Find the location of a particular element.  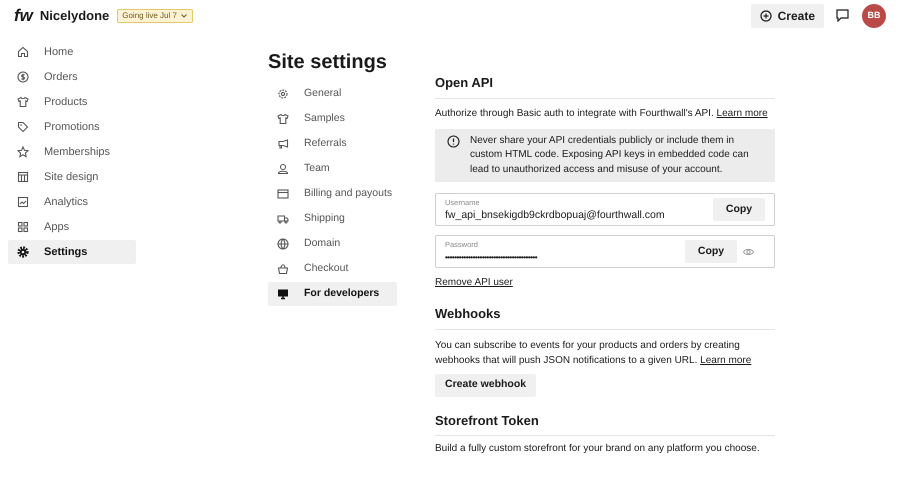

settings-nav-item: Samples is located at coordinates (332, 119).